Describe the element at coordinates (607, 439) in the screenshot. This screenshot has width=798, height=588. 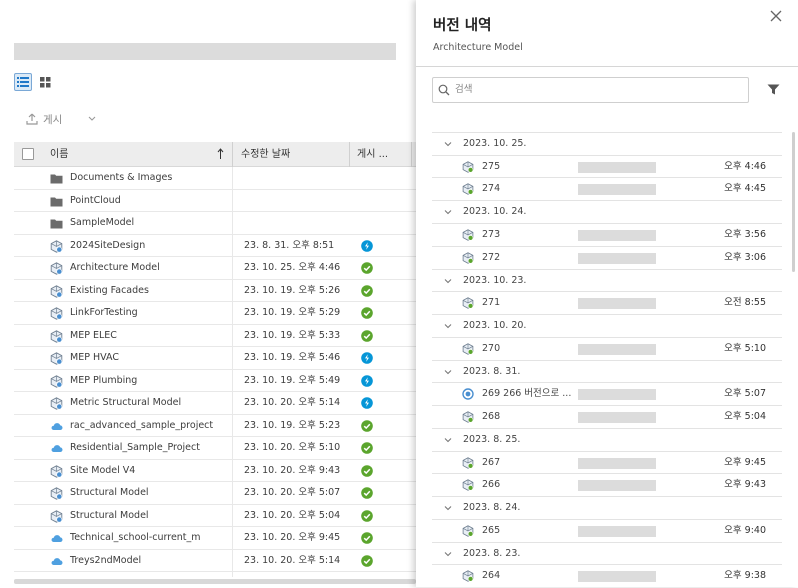
I see `version-date-group: 2023. 8. 25.` at that location.